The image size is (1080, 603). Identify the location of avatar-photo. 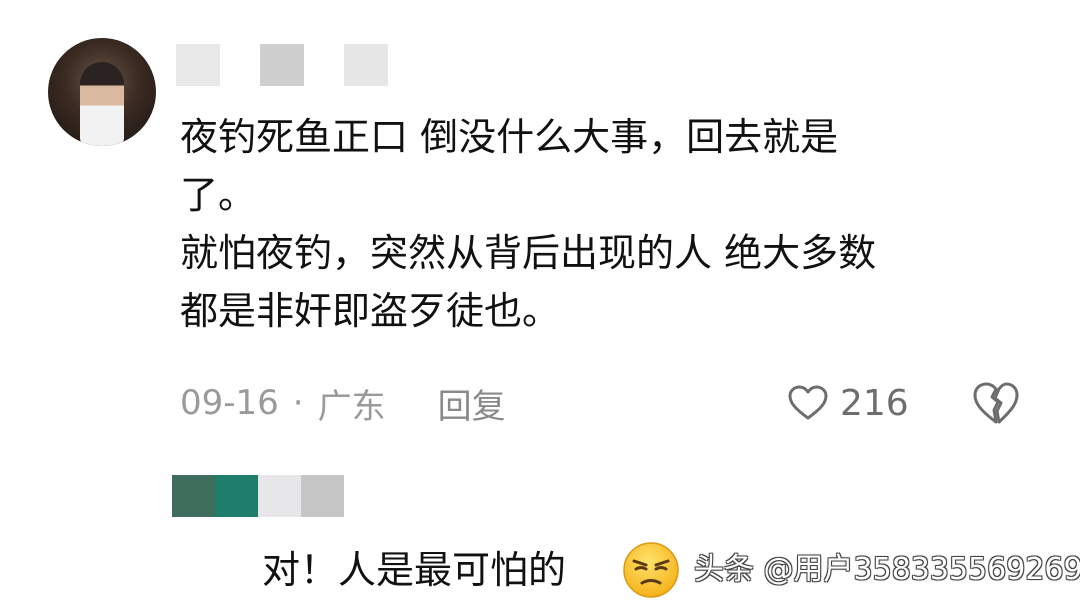
(102, 104).